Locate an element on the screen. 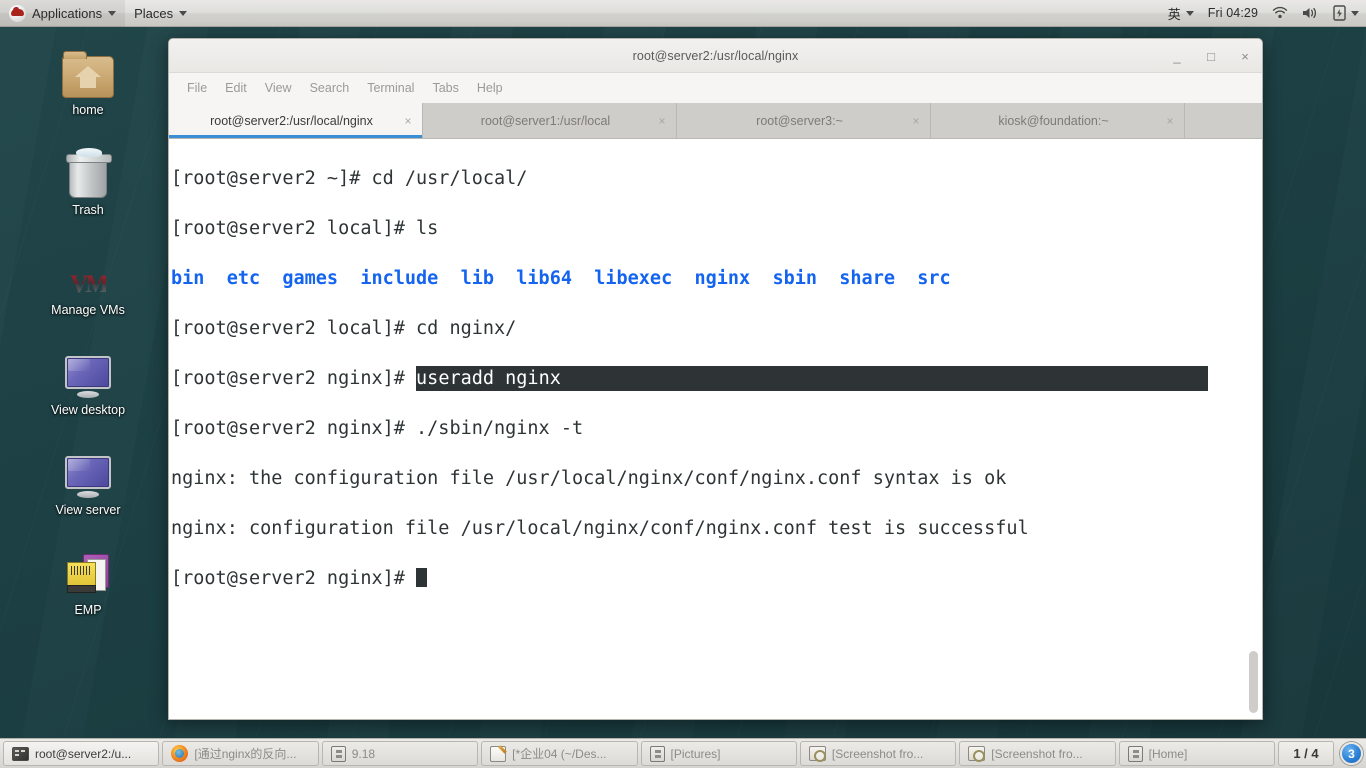 The height and width of the screenshot is (768, 1366). desktop-icon-label: EMP is located at coordinates (88, 610).